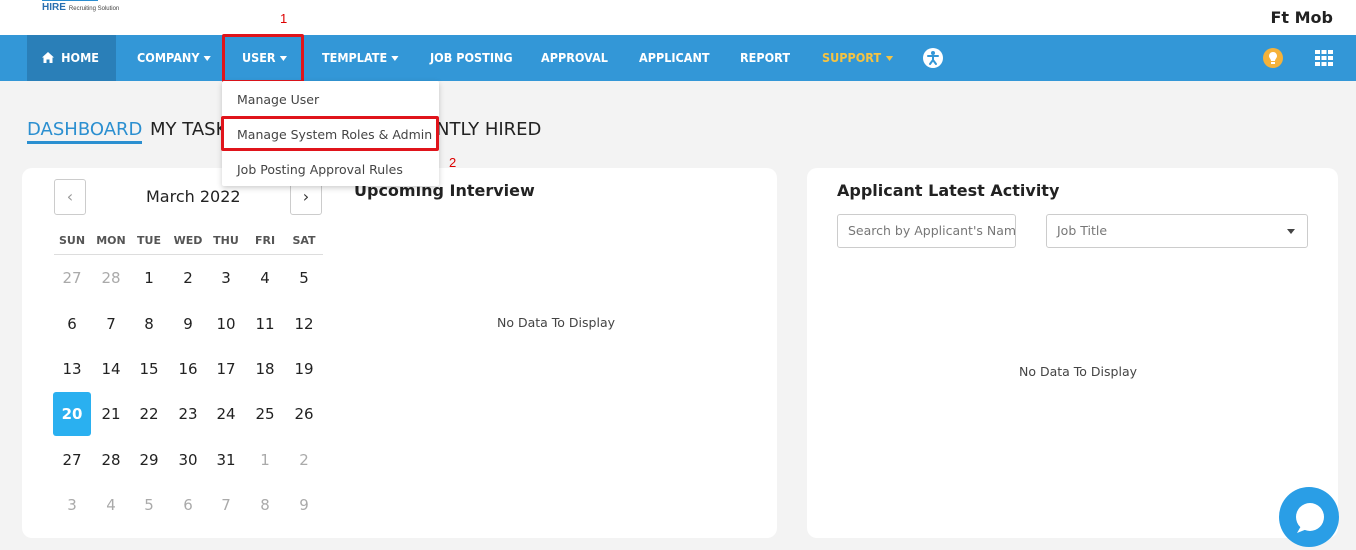  I want to click on nav-report: REPORT, so click(765, 58).